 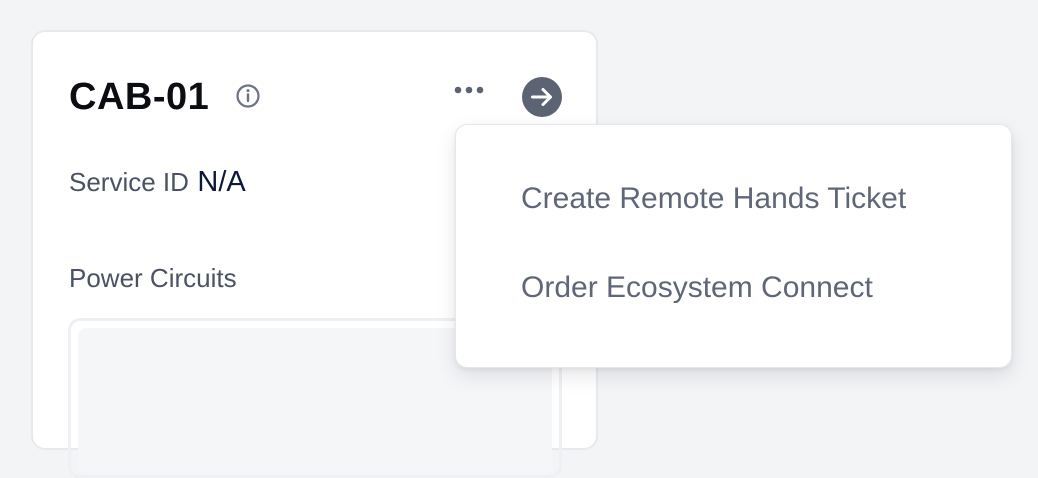 I want to click on service-id-row: Service ID N/A, so click(x=157, y=184).